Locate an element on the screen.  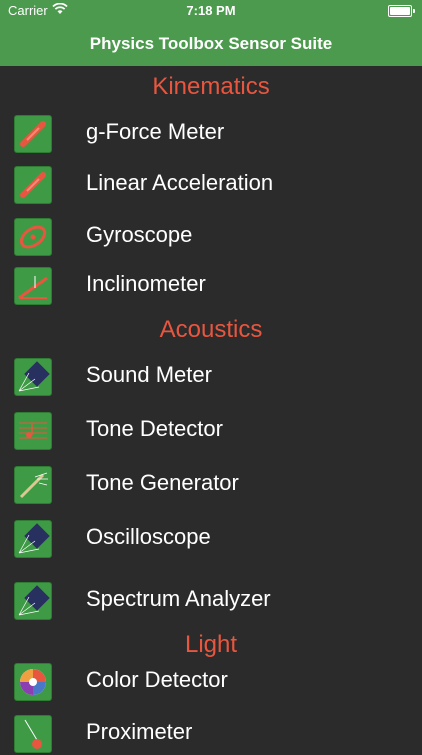
list-item-label: Oscilloscope is located at coordinates (148, 536).